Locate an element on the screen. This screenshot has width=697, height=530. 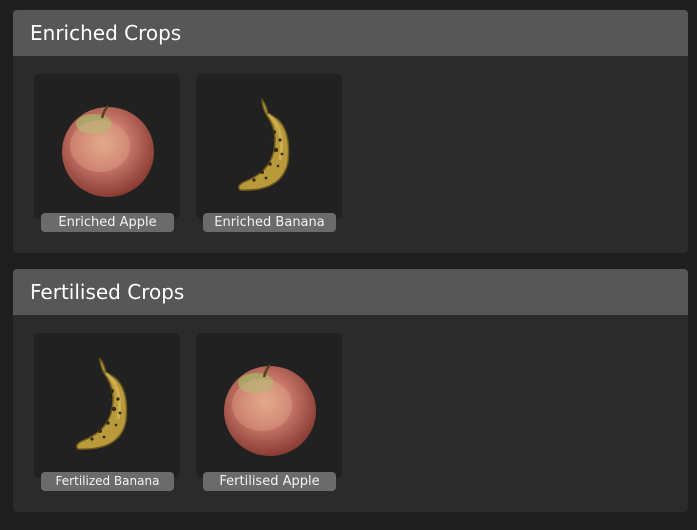
crop-label: Enriched Banana is located at coordinates (269, 222).